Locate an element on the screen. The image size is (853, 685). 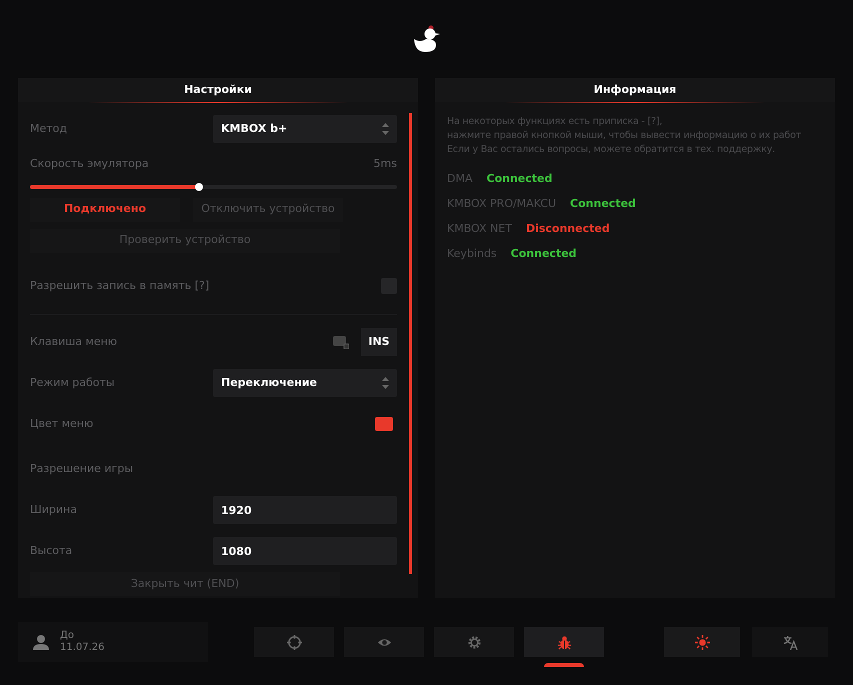
setting-label: Ширина is located at coordinates (53, 510).